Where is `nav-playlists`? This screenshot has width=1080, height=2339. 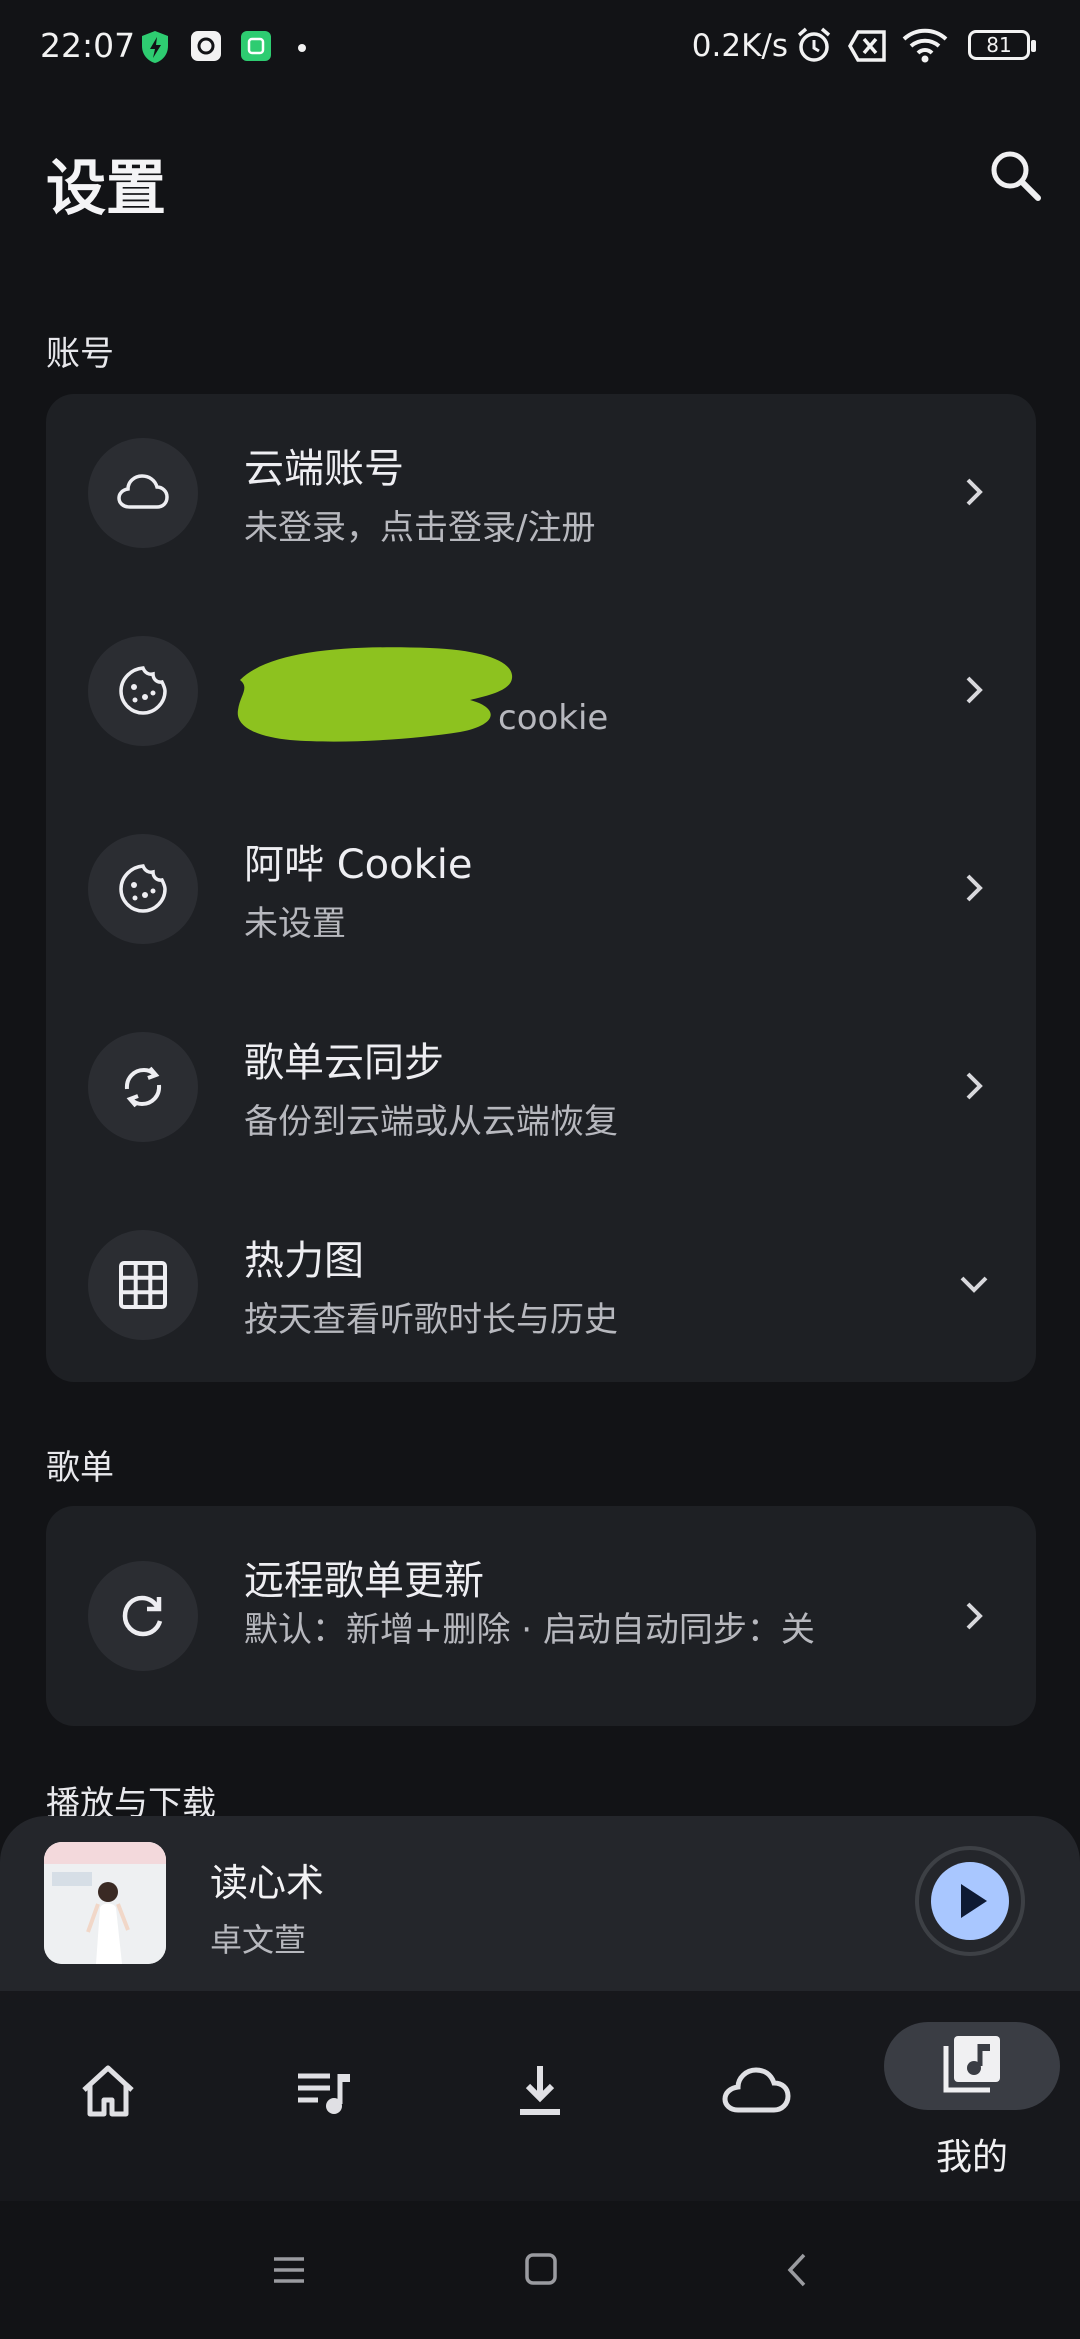
nav-playlists is located at coordinates (324, 2092).